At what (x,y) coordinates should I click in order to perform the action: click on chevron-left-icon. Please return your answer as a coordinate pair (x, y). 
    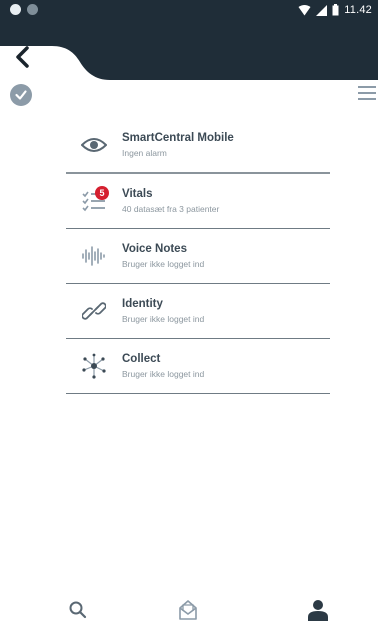
    Looking at the image, I should click on (22, 57).